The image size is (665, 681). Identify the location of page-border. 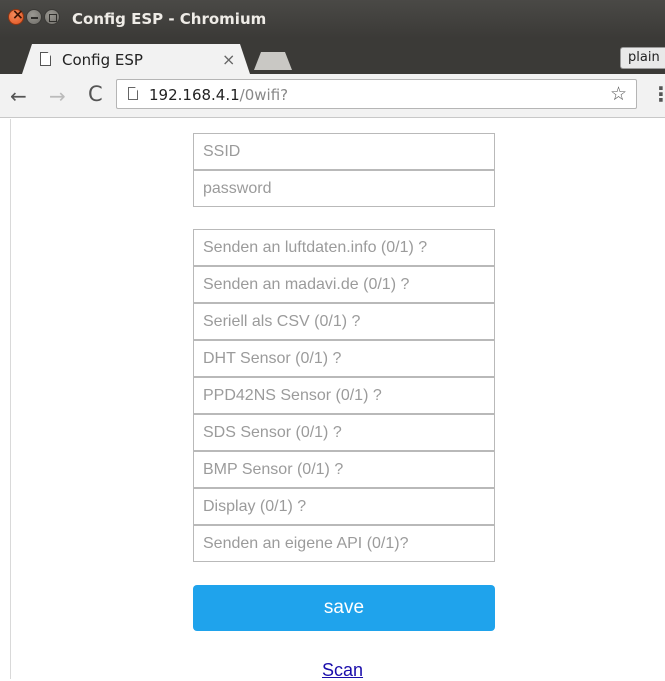
(10, 399).